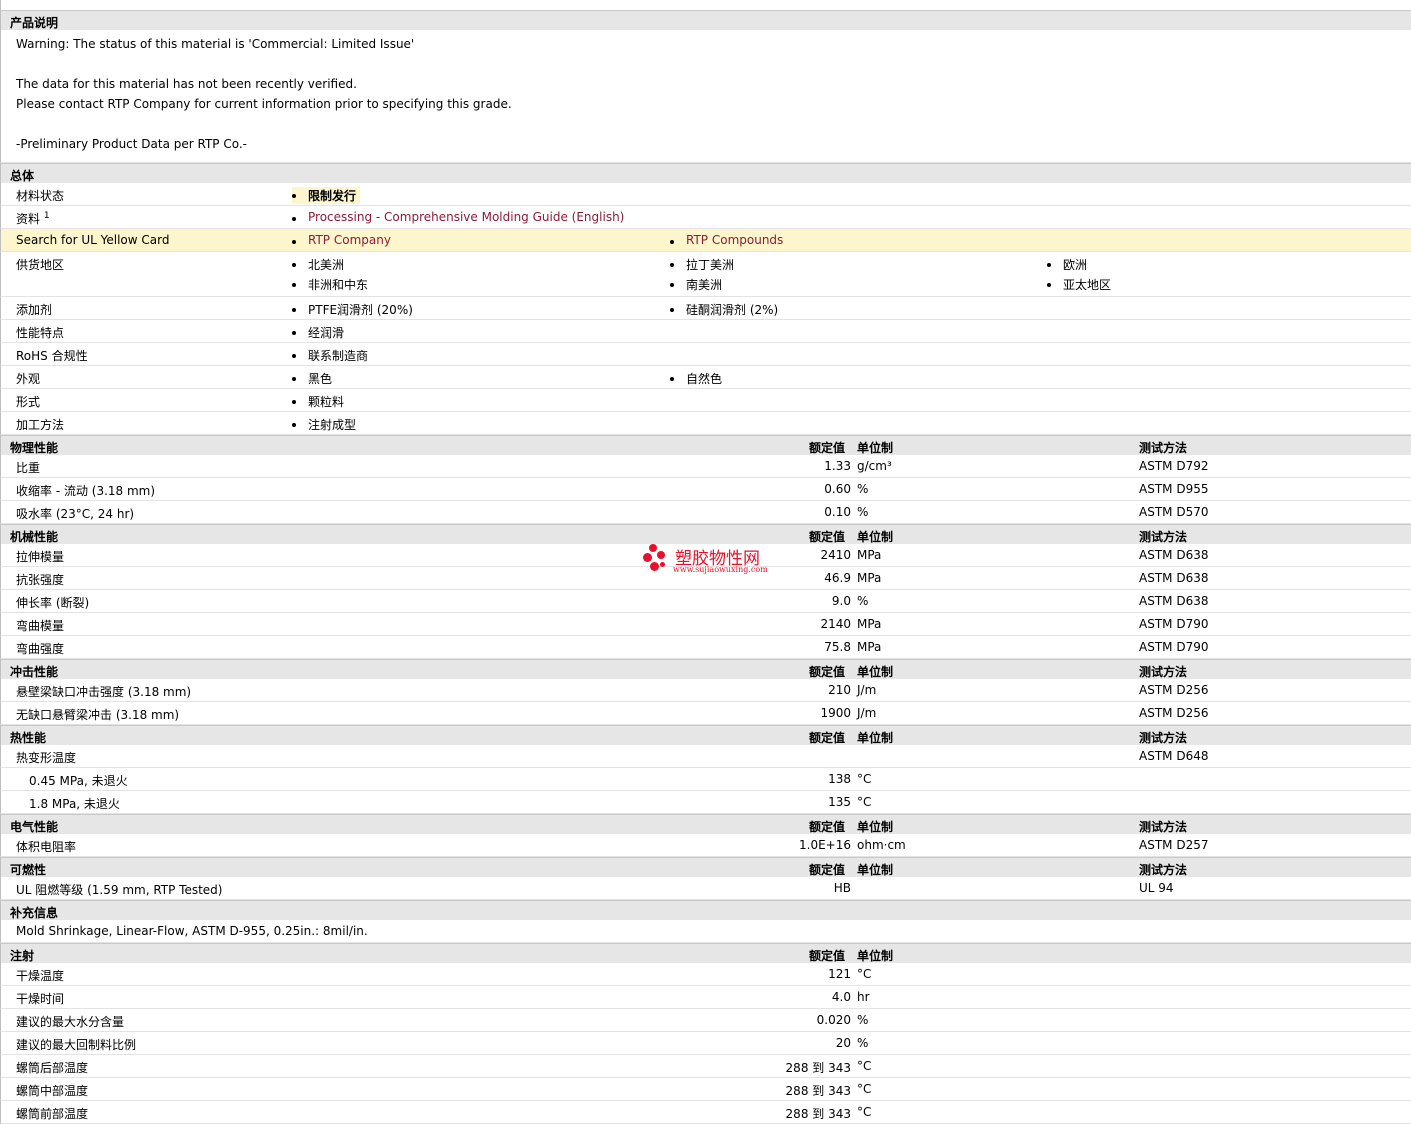 Image resolution: width=1411 pixels, height=1124 pixels. Describe the element at coordinates (705, 624) in the screenshot. I see `property-row: 弯曲模量 2140 MPa ASTM D790` at that location.